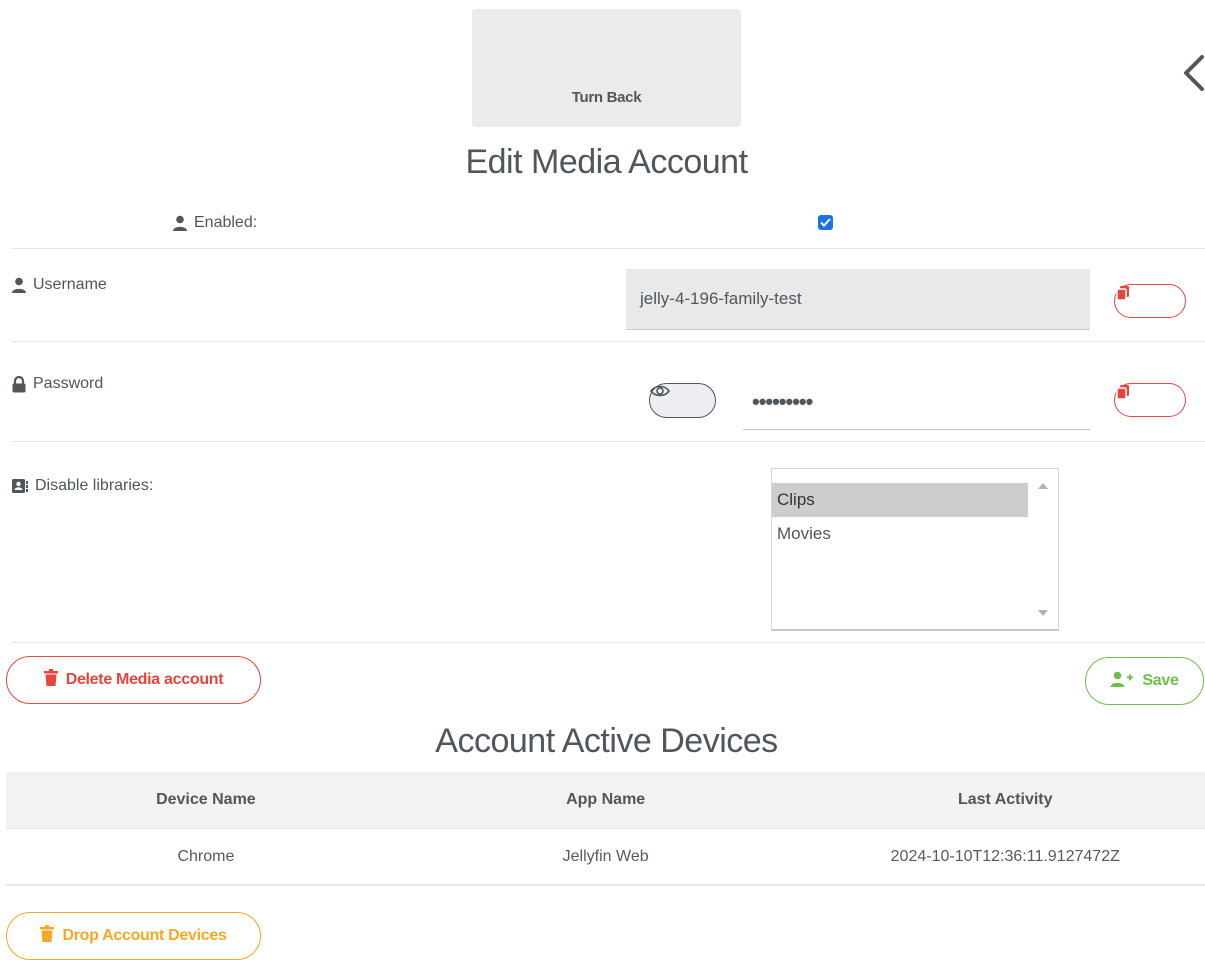 This screenshot has height=960, width=1205. I want to click on app-name-cell: Jellyfin Web, so click(606, 857).